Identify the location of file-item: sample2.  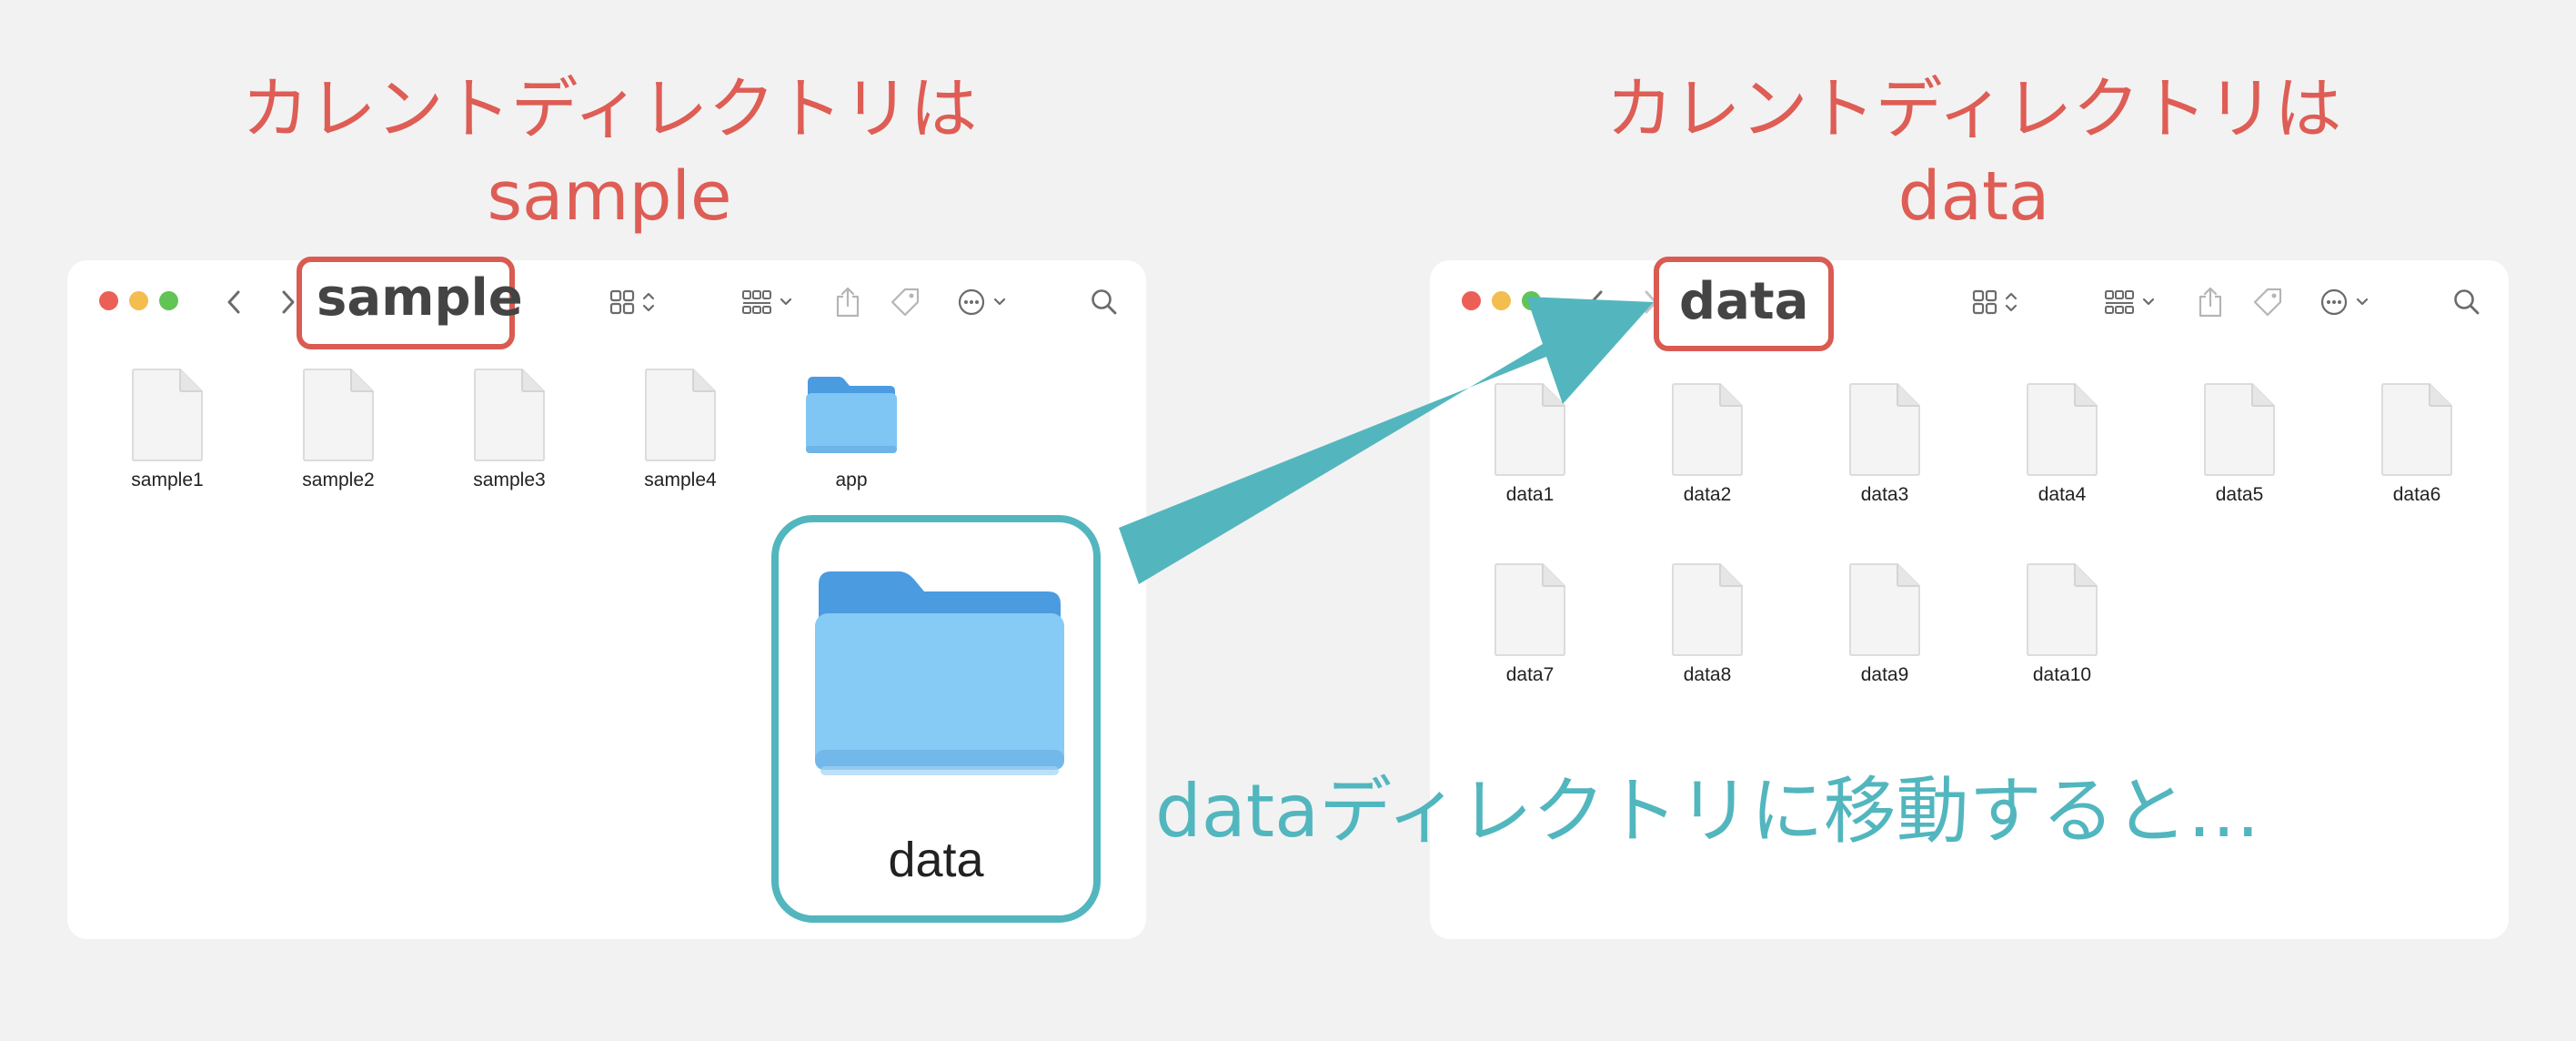
(338, 430).